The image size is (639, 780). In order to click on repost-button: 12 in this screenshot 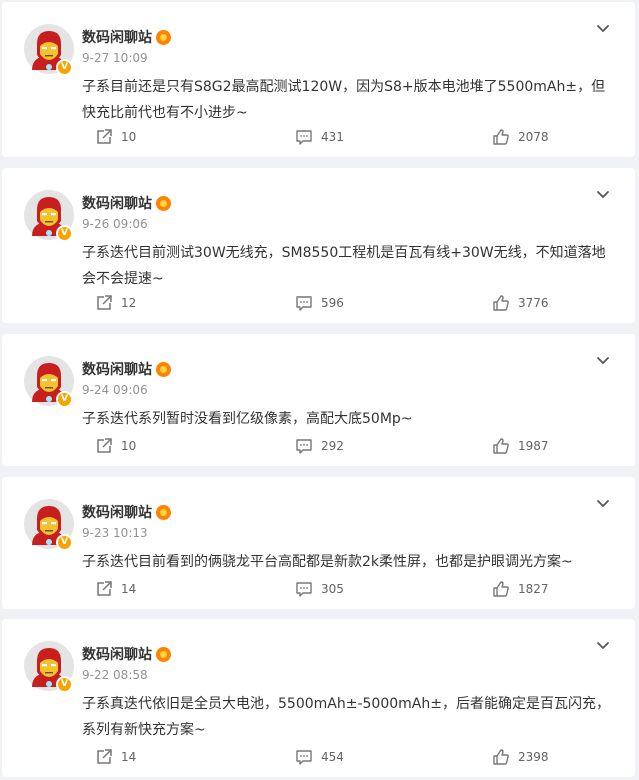, I will do `click(115, 303)`.